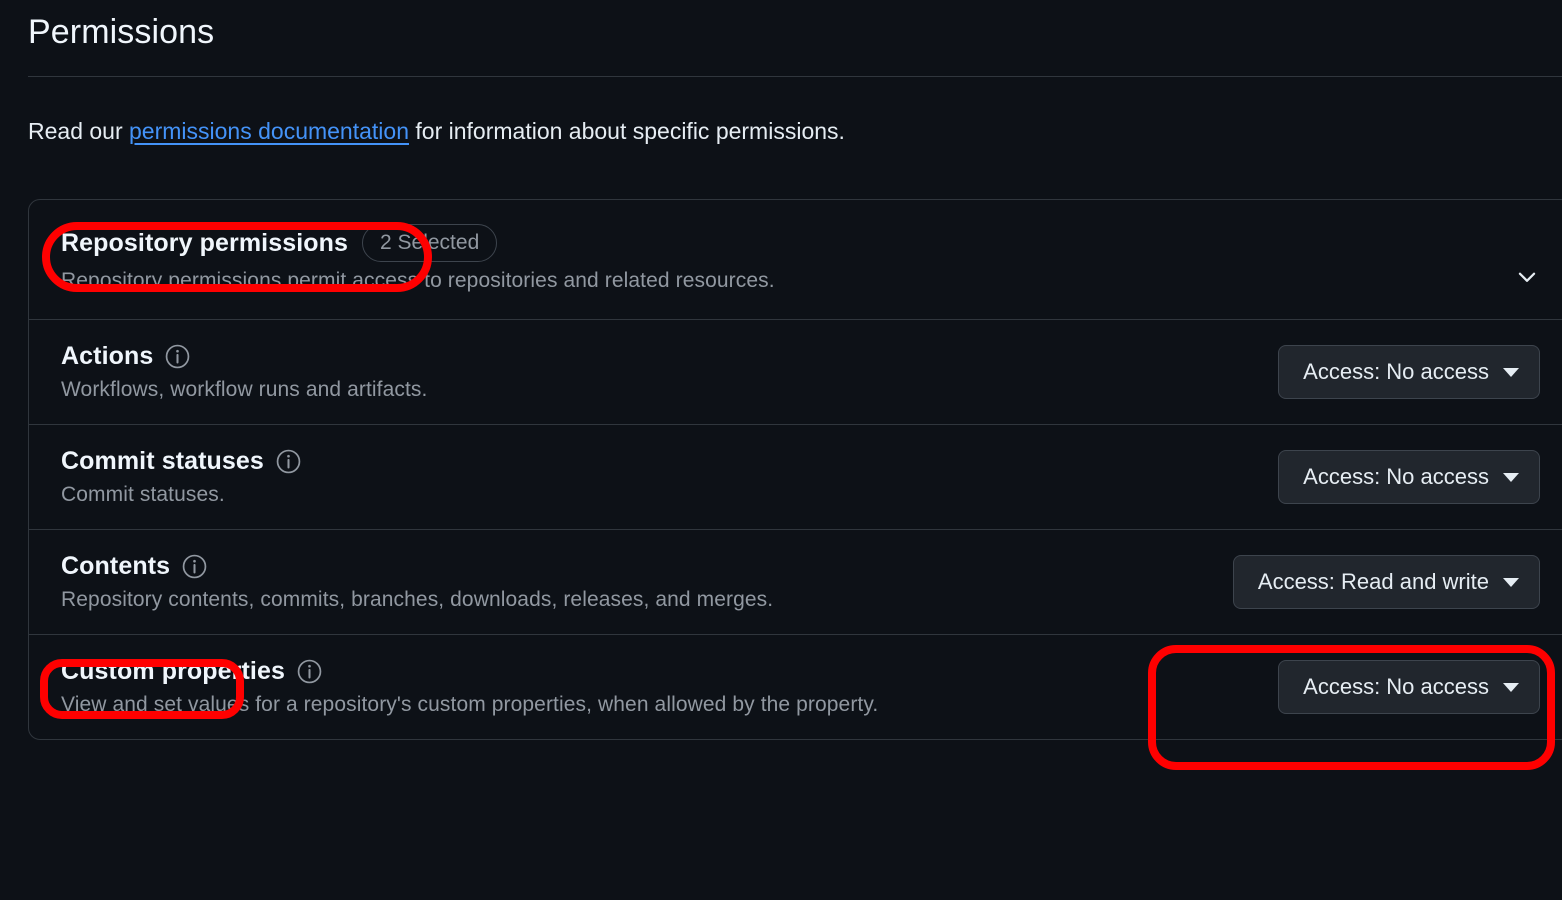 The width and height of the screenshot is (1562, 900). Describe the element at coordinates (107, 356) in the screenshot. I see `permission-name-actions: Actions` at that location.